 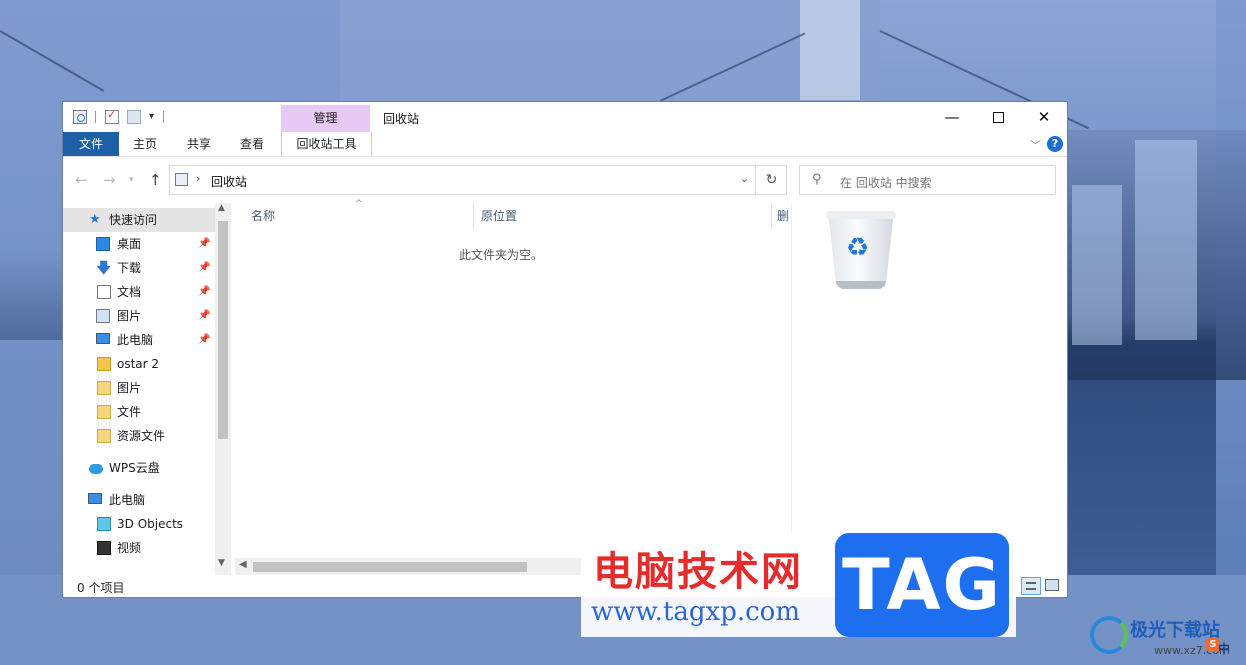 I want to click on watermark-url: www.tagxp.com, so click(x=695, y=612).